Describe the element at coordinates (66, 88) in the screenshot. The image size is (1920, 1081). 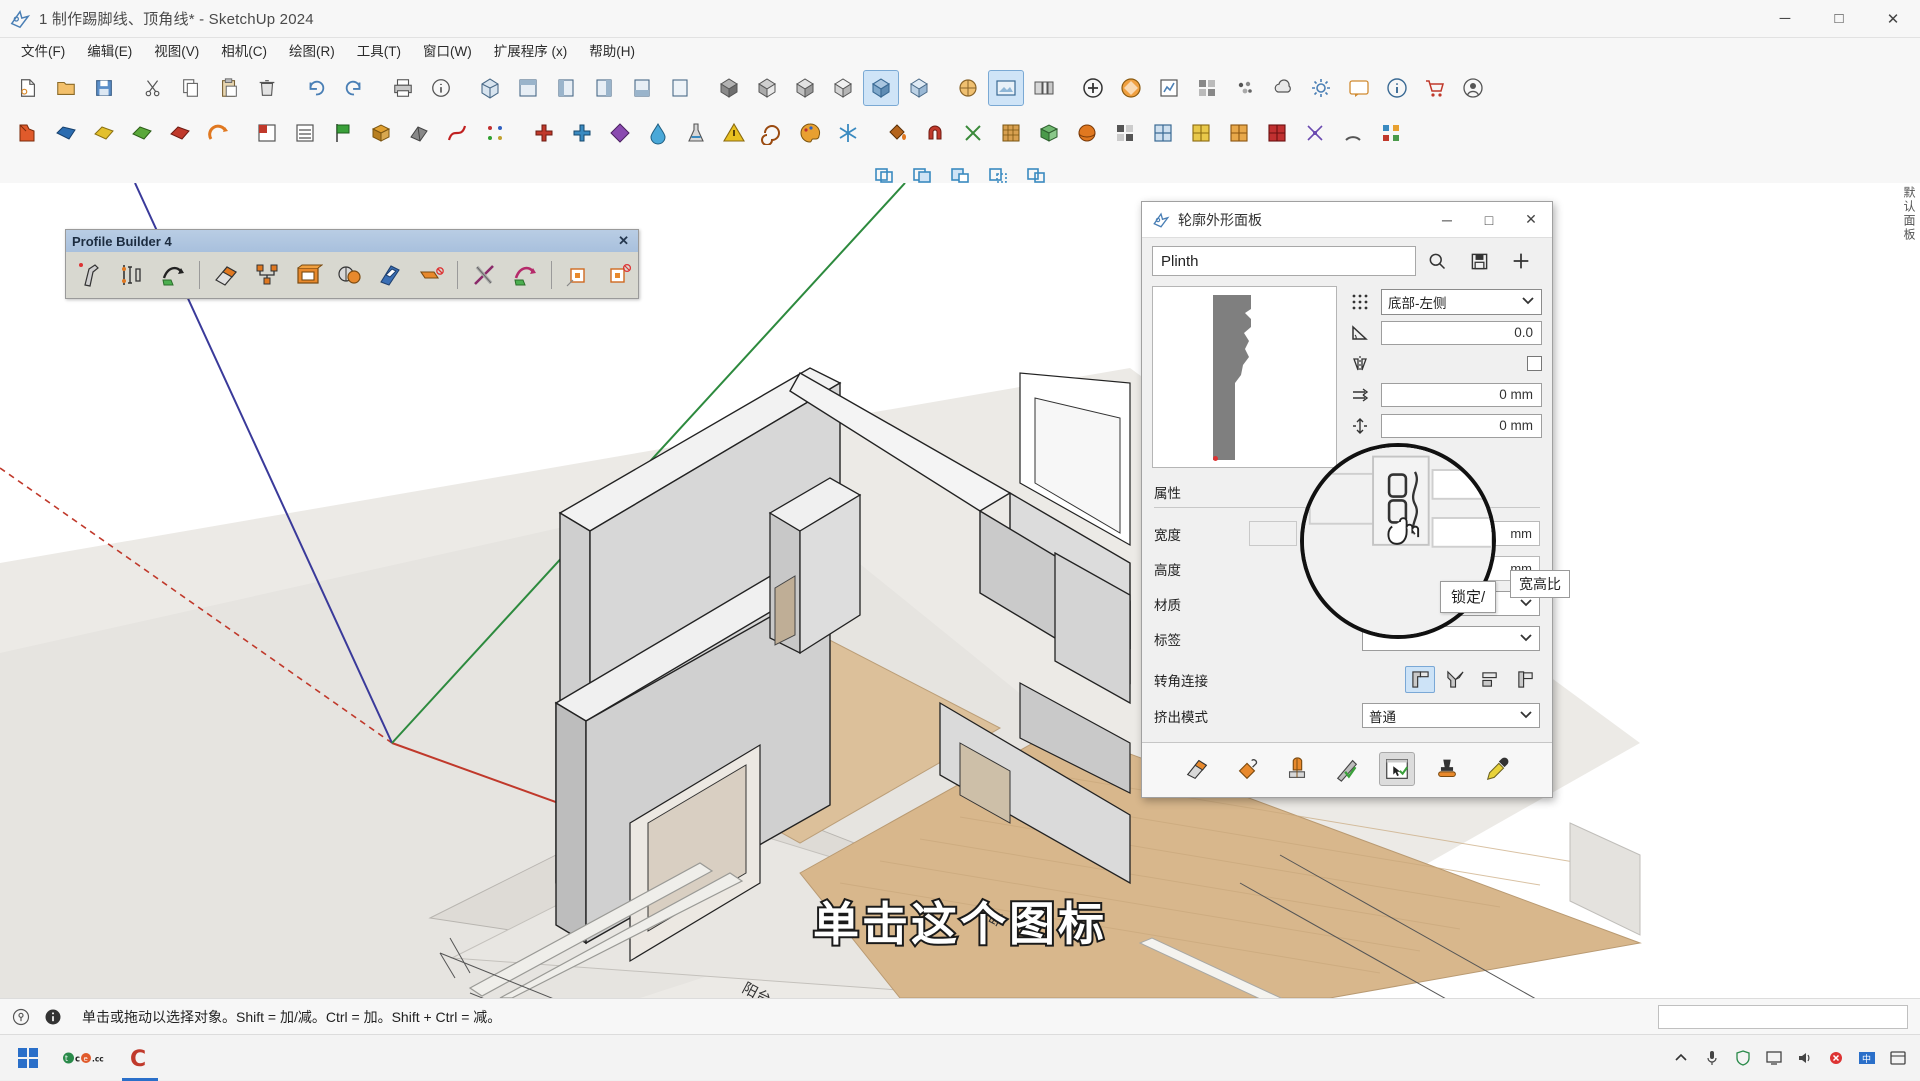
I see `open-folder-icon` at that location.